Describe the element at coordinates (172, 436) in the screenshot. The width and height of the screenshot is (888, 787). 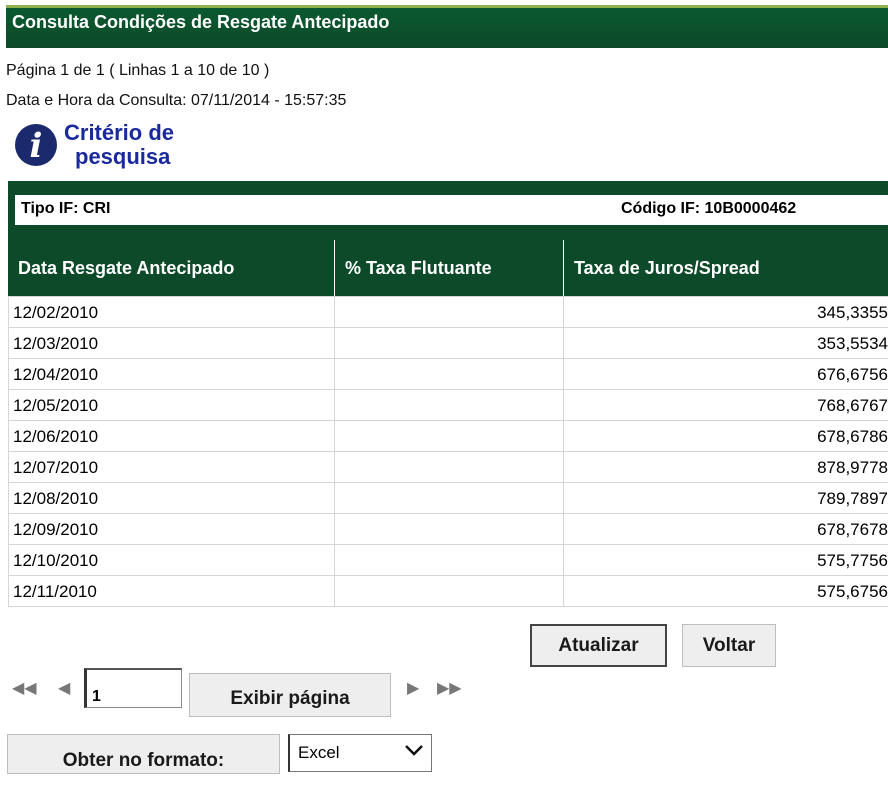
I see `cell-data-resgate: 12/06/2010` at that location.